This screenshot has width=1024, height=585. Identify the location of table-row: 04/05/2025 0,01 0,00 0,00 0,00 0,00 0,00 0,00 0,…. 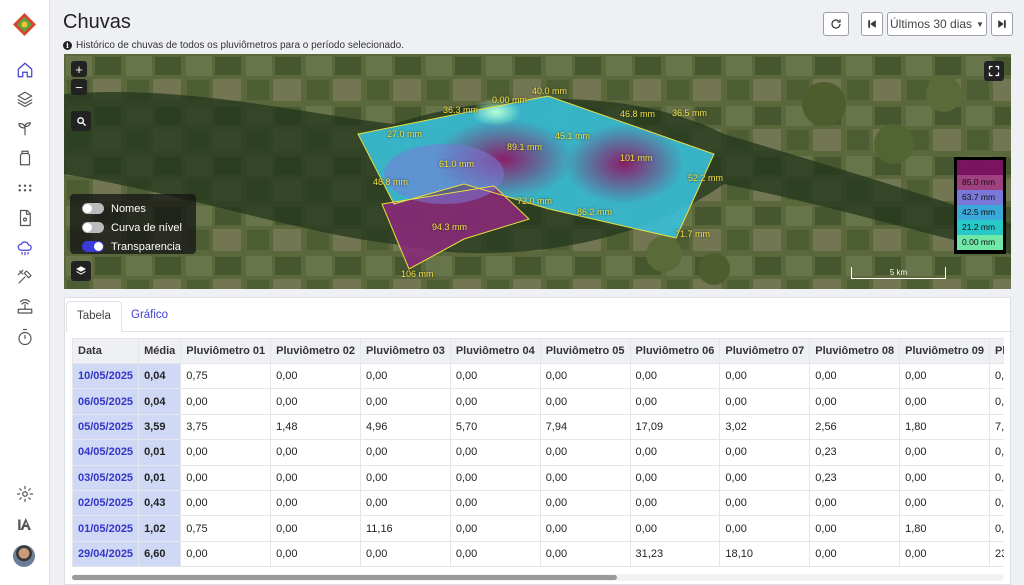
(538, 452).